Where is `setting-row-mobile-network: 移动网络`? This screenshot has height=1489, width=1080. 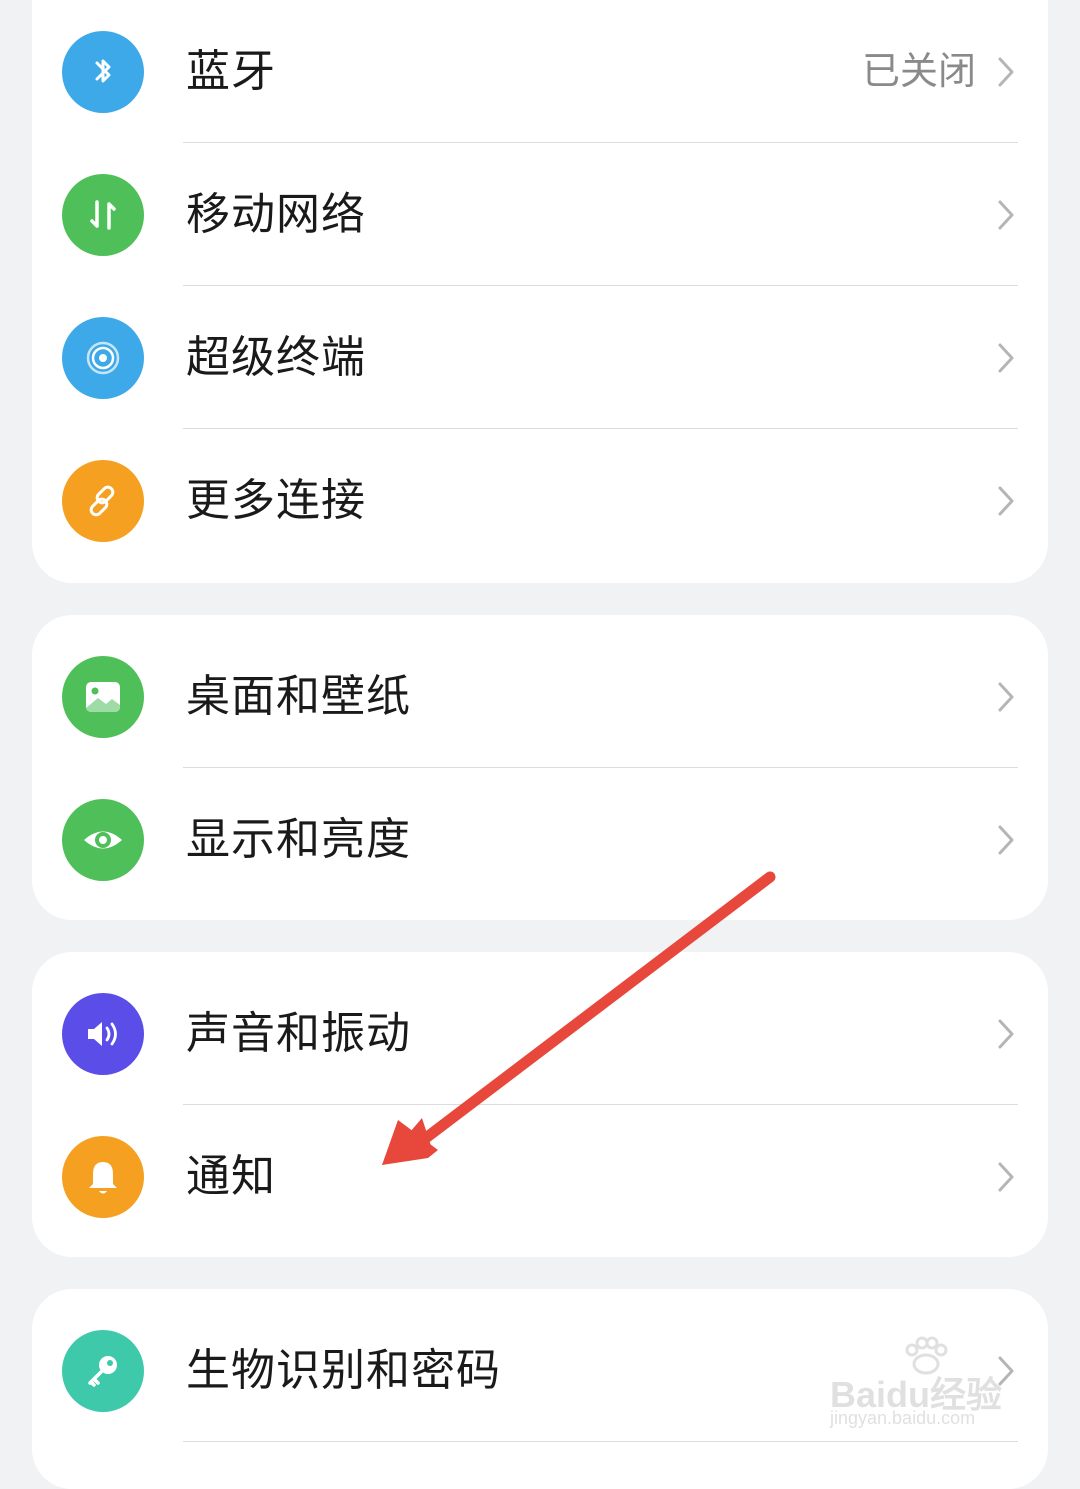
setting-row-mobile-network: 移动网络 is located at coordinates (540, 214).